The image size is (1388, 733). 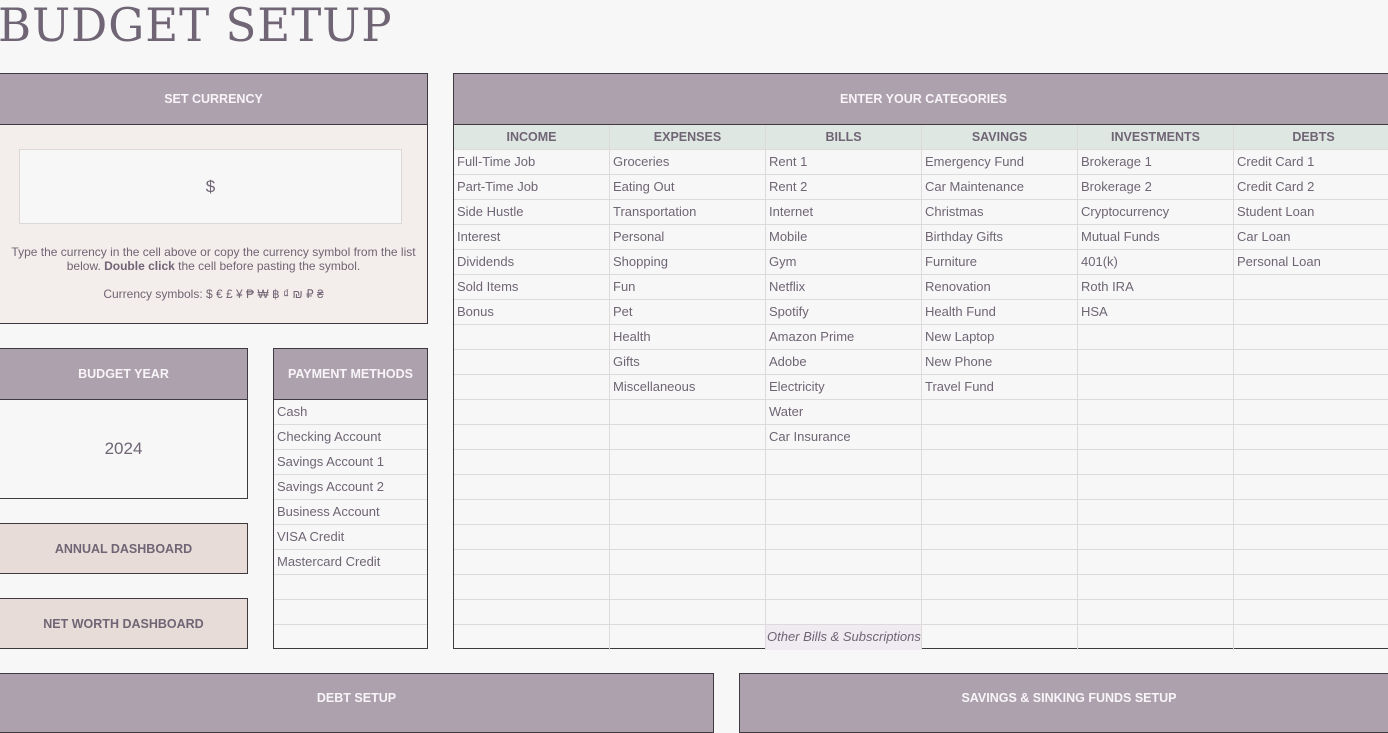 What do you see at coordinates (350, 512) in the screenshot?
I see `payment-method-cell: Business Account` at bounding box center [350, 512].